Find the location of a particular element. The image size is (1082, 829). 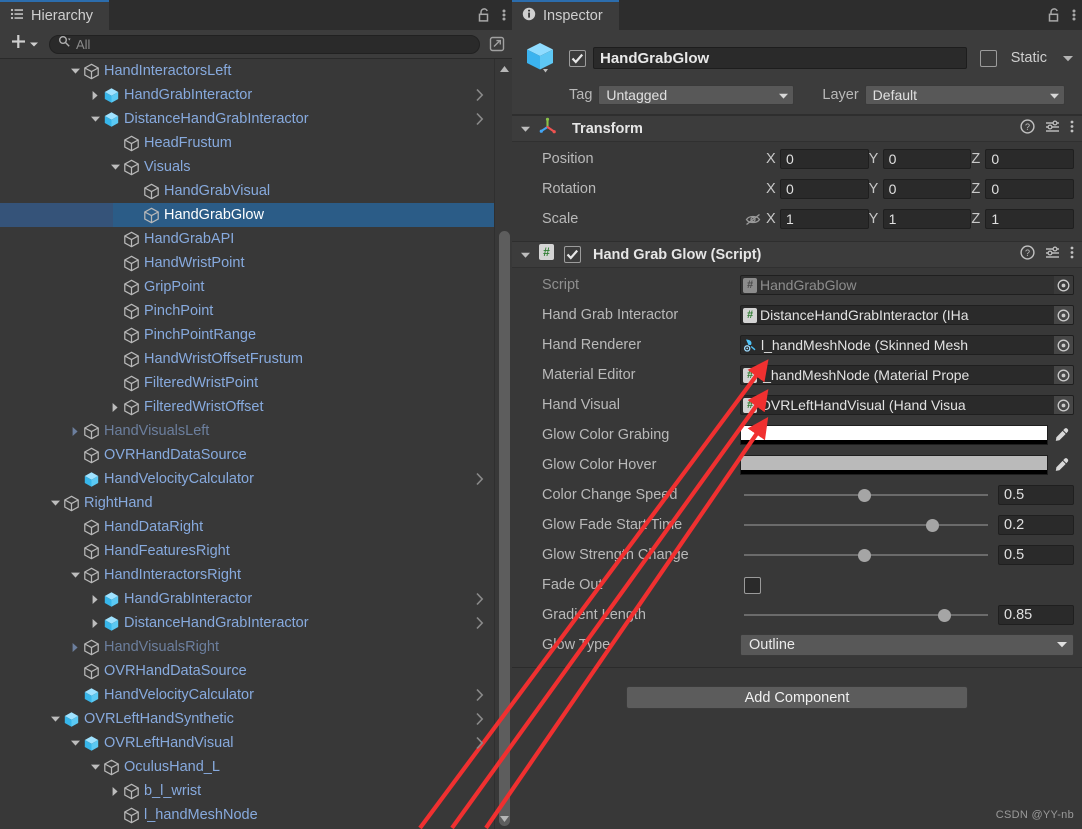

transform-rotation-x-field: 0 is located at coordinates (824, 189).